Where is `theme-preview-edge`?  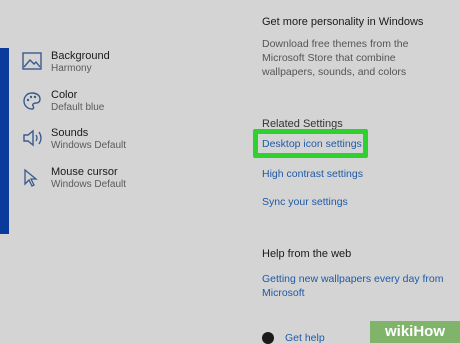
theme-preview-edge is located at coordinates (4, 141).